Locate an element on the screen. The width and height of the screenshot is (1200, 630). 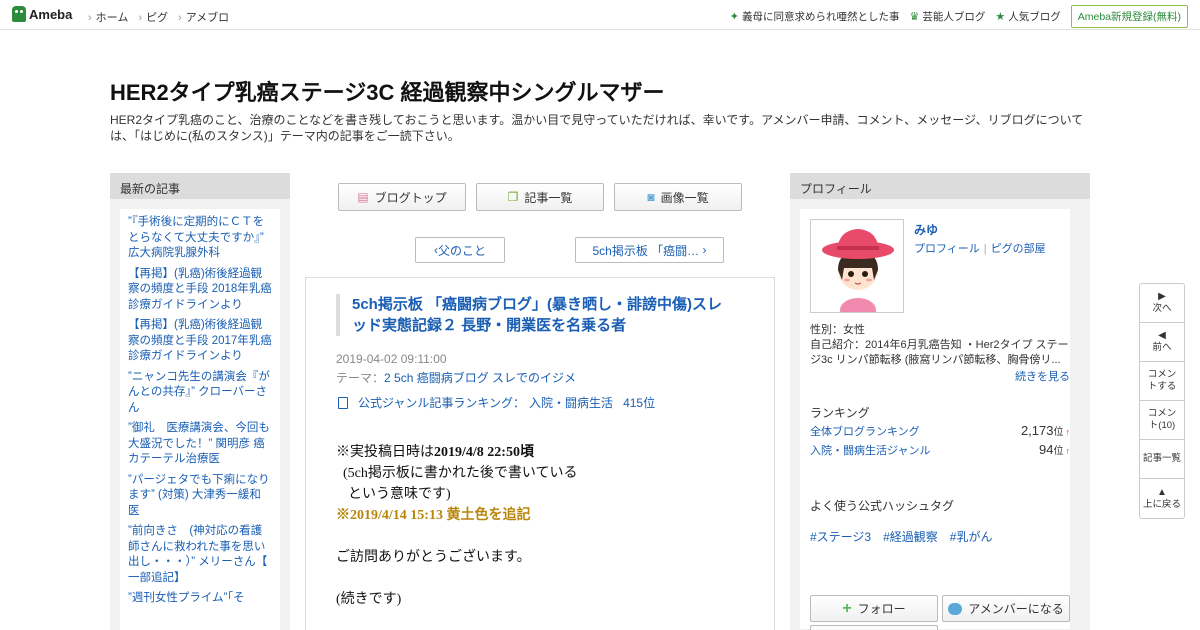
profile-heading: プロフィール is located at coordinates (940, 186).